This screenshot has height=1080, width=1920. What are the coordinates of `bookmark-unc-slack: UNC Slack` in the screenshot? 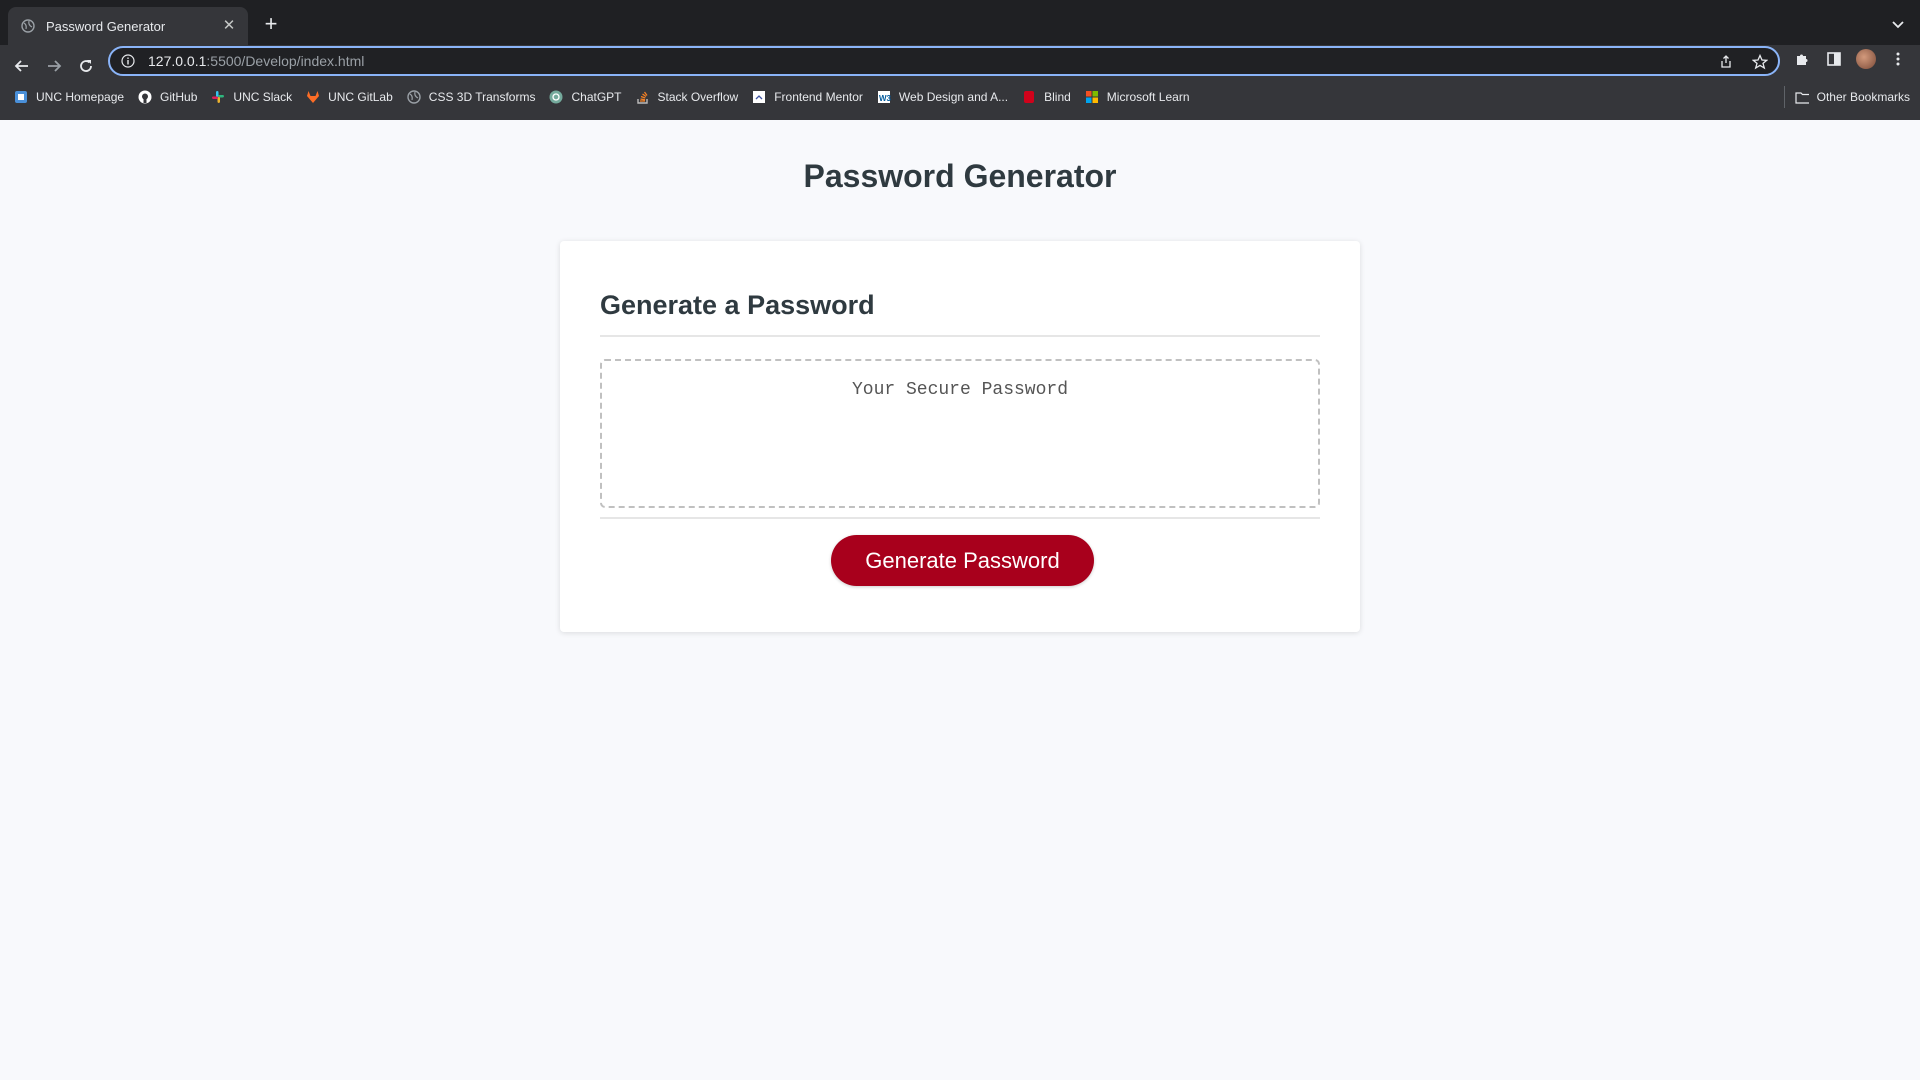 It's located at (251, 97).